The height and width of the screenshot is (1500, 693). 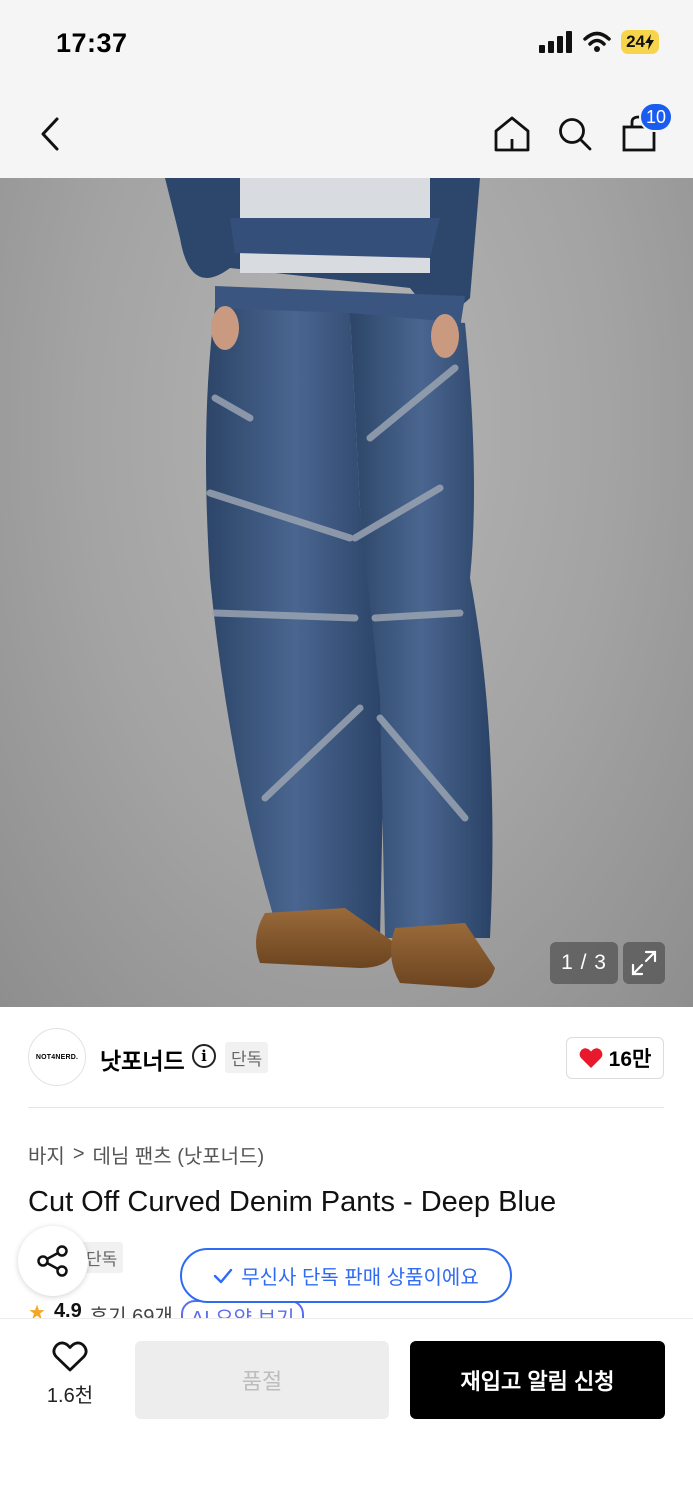 I want to click on bottom-action-bar: 1.6천 품절 재입고 알림 신청, so click(x=346, y=1409).